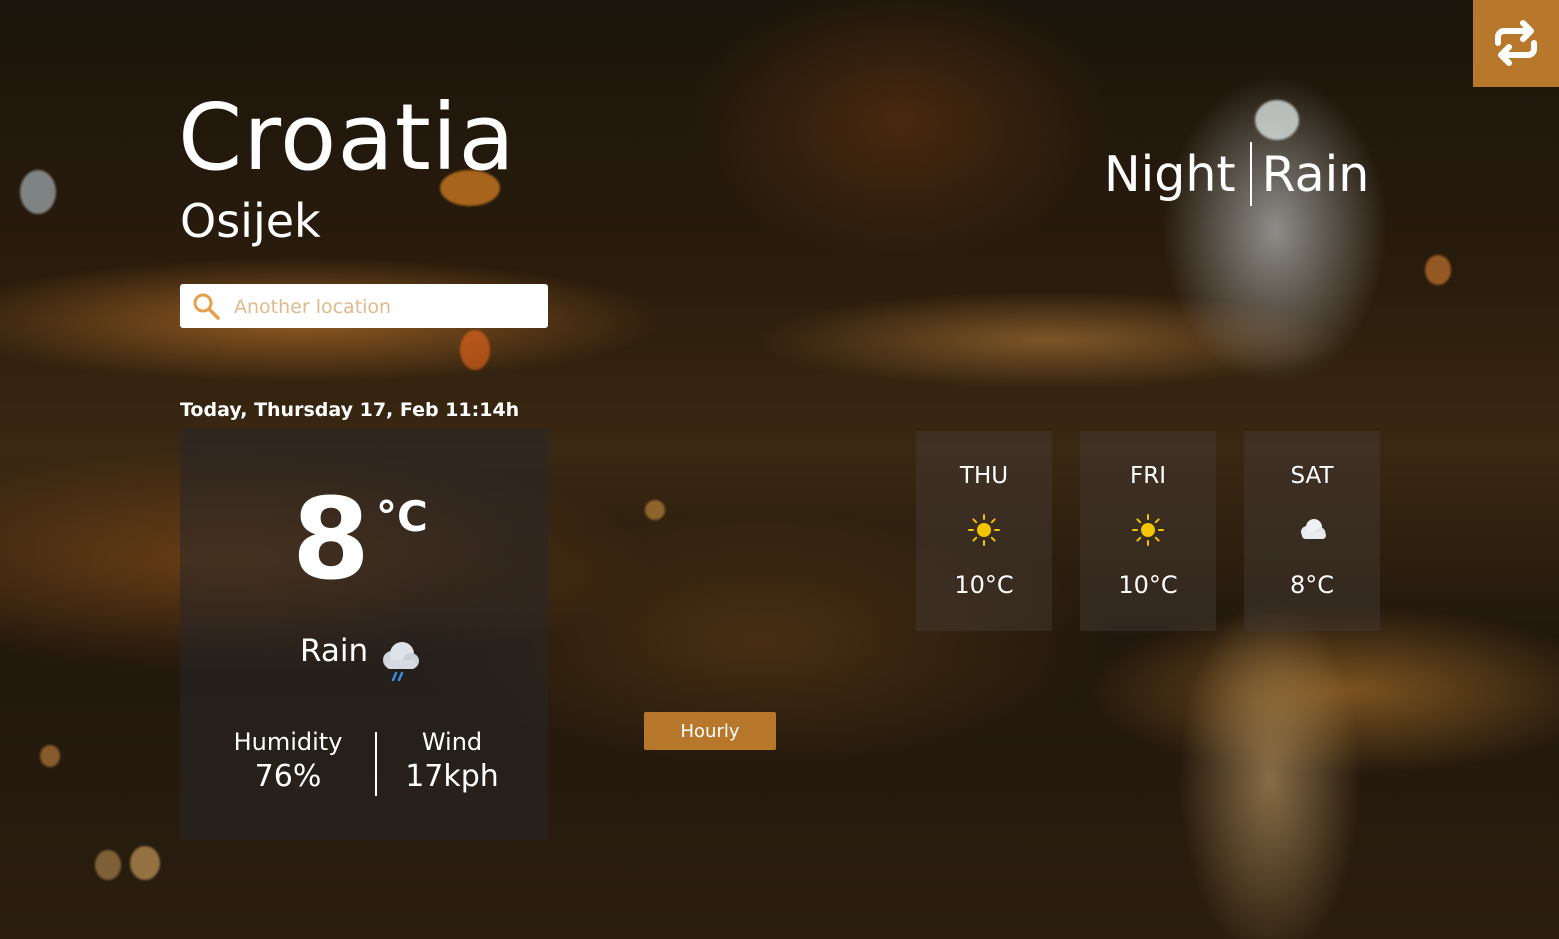 The width and height of the screenshot is (1559, 939). I want to click on status-divider, so click(1250, 174).